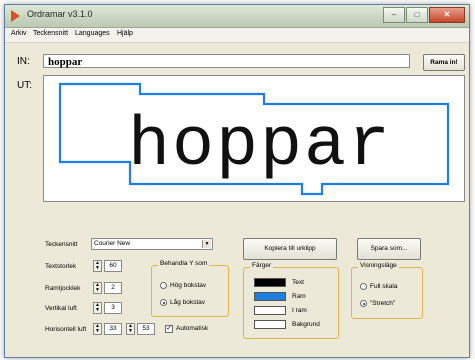 The height and width of the screenshot is (360, 475). What do you see at coordinates (63, 288) in the screenshot?
I see `border-label: Ramtjocklek` at bounding box center [63, 288].